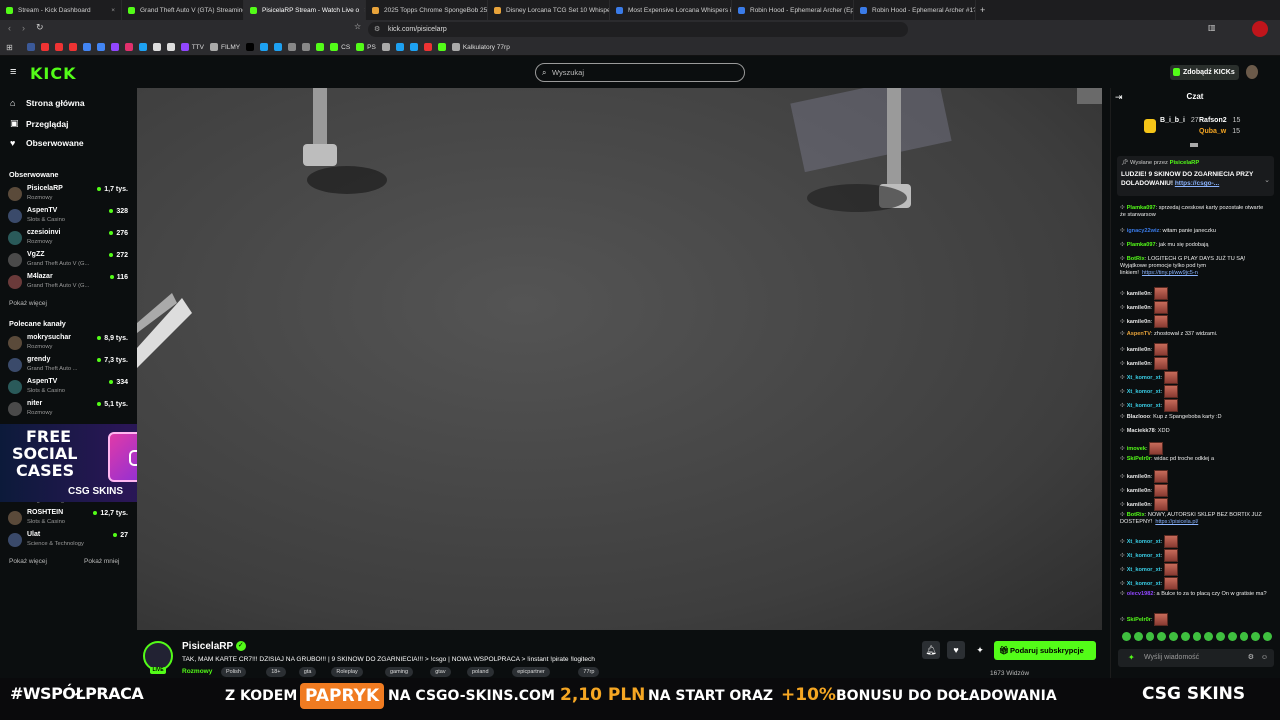 The width and height of the screenshot is (1280, 720). I want to click on bookmark-item: TTV, so click(192, 47).